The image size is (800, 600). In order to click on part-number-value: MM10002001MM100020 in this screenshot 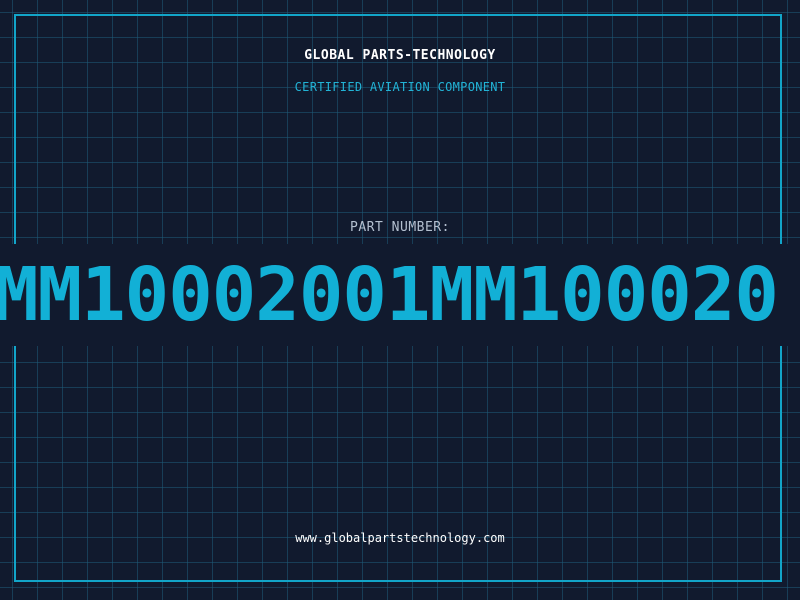, I will do `click(389, 295)`.